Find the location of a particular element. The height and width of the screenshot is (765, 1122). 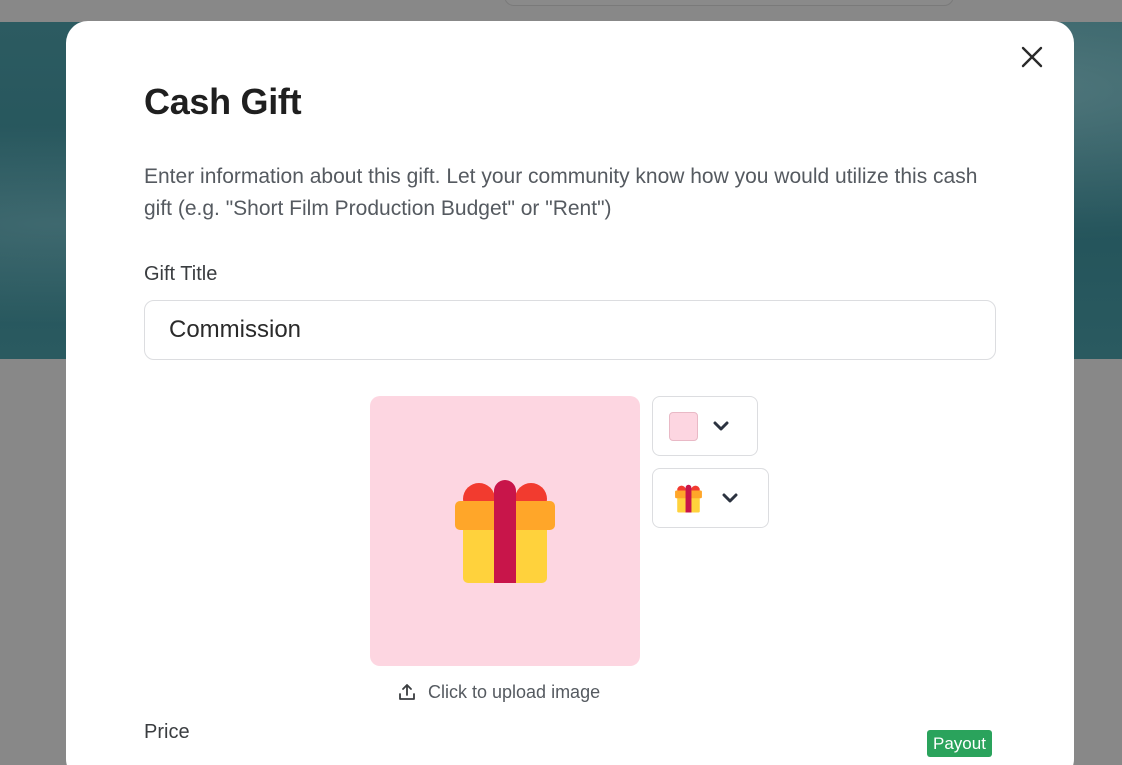

gift-title-input is located at coordinates (570, 330).